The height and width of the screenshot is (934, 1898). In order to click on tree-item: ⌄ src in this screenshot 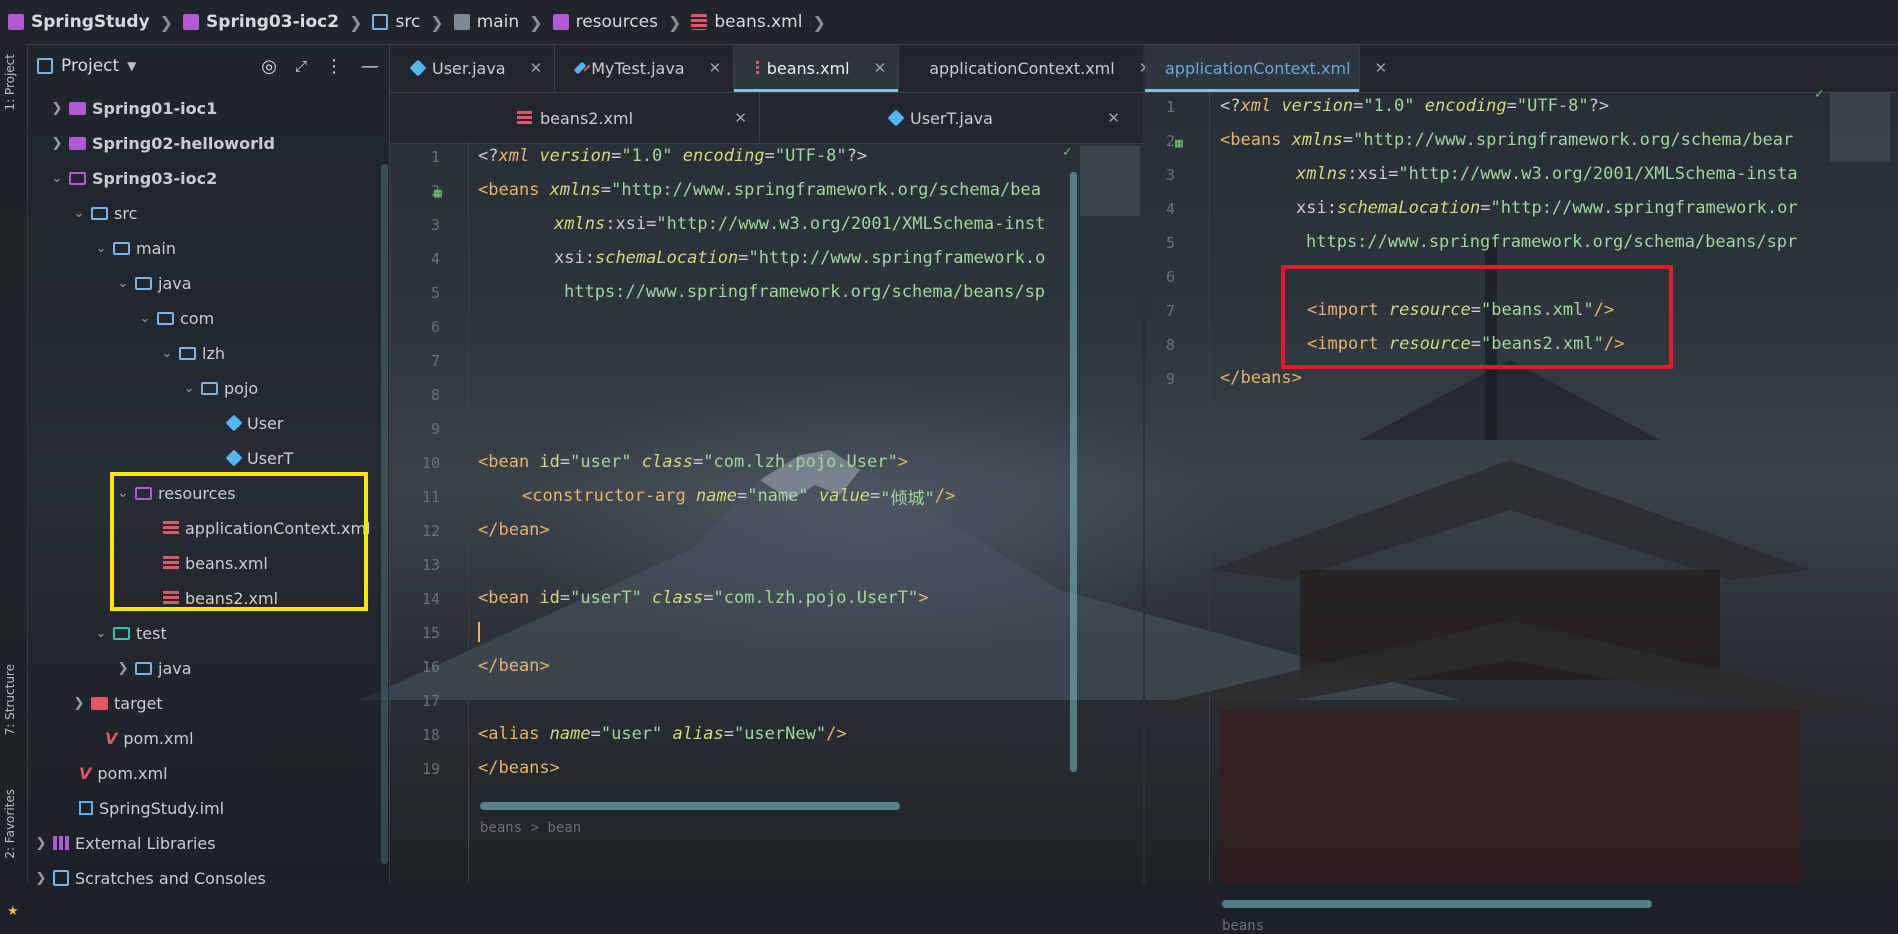, I will do `click(104, 213)`.